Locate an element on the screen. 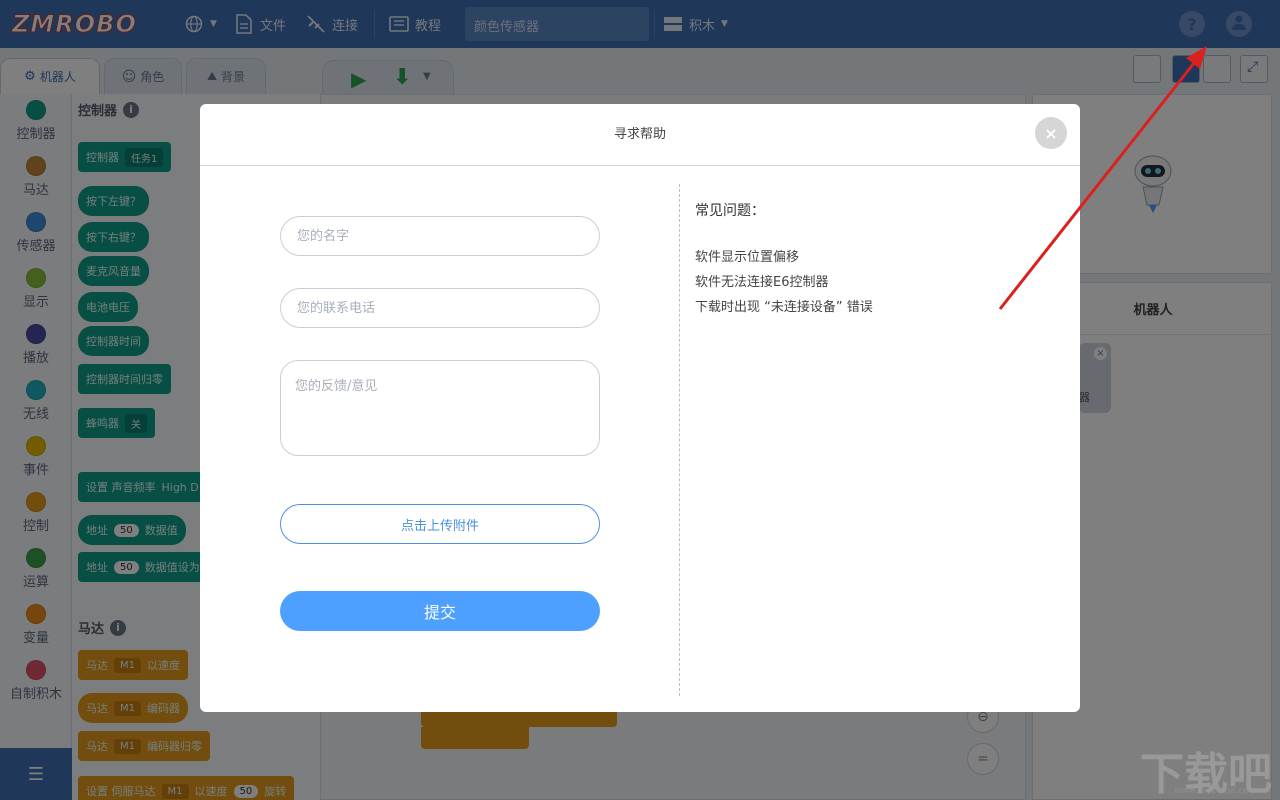  faq-link: 软件显示位置偏移 is located at coordinates (784, 261).